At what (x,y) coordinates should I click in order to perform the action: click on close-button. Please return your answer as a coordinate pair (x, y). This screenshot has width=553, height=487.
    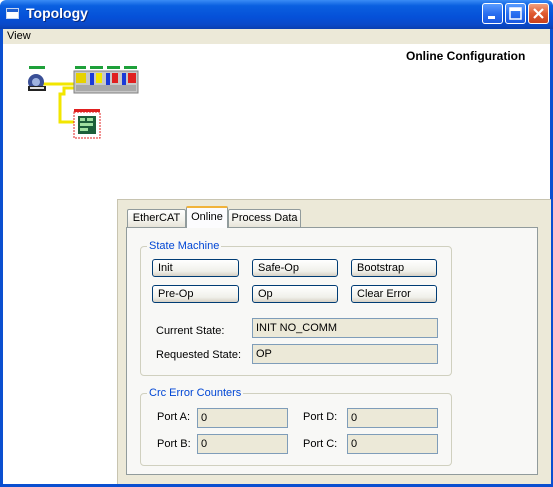
    Looking at the image, I should click on (538, 13).